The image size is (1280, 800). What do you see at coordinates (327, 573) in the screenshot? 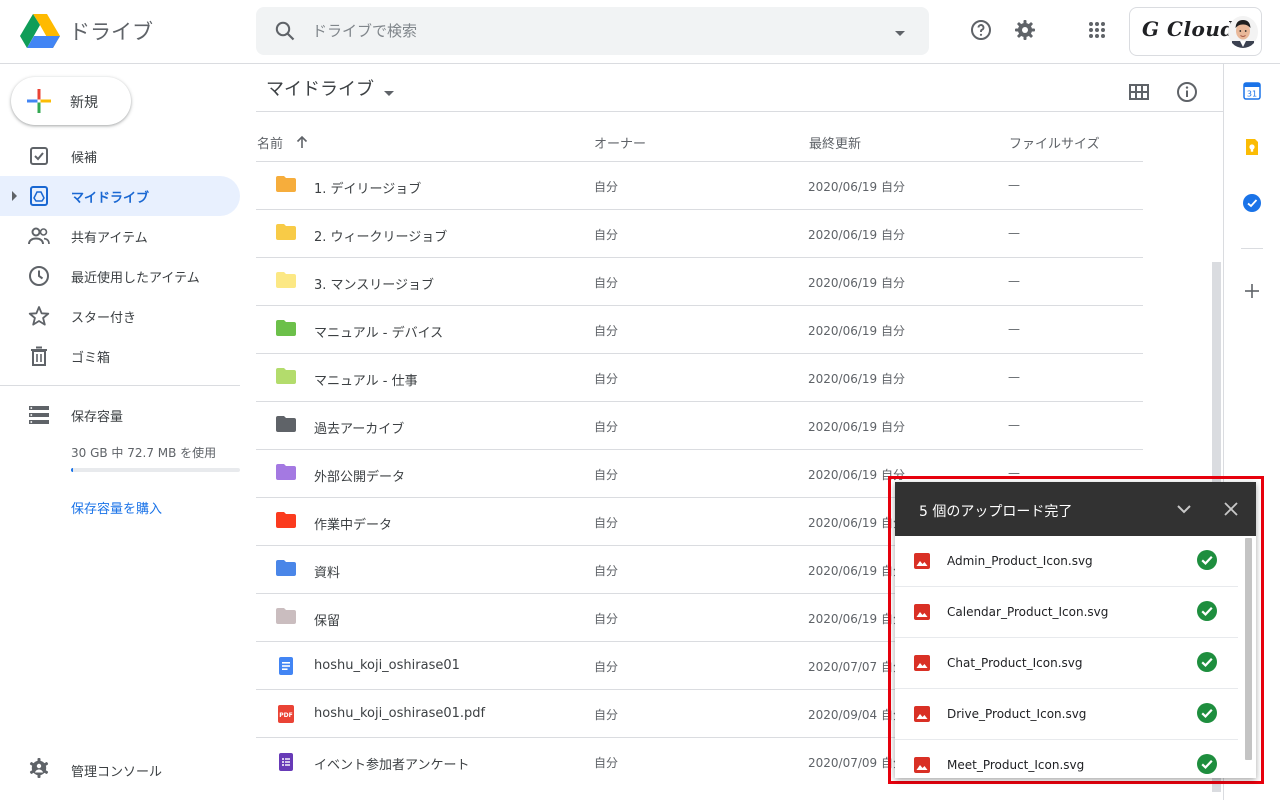
I see `file-name: 資料` at bounding box center [327, 573].